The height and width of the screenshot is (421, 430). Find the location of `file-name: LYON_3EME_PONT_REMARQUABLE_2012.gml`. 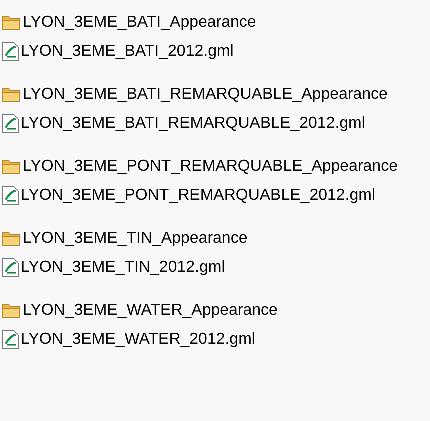

file-name: LYON_3EME_PONT_REMARQUABLE_2012.gml is located at coordinates (198, 196).